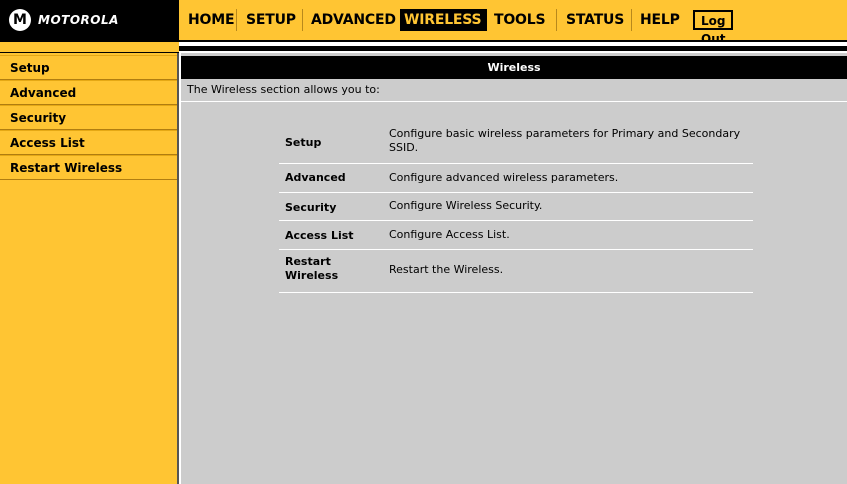 Image resolution: width=847 pixels, height=484 pixels. Describe the element at coordinates (88, 117) in the screenshot. I see `sidebar-item-security: Security` at that location.